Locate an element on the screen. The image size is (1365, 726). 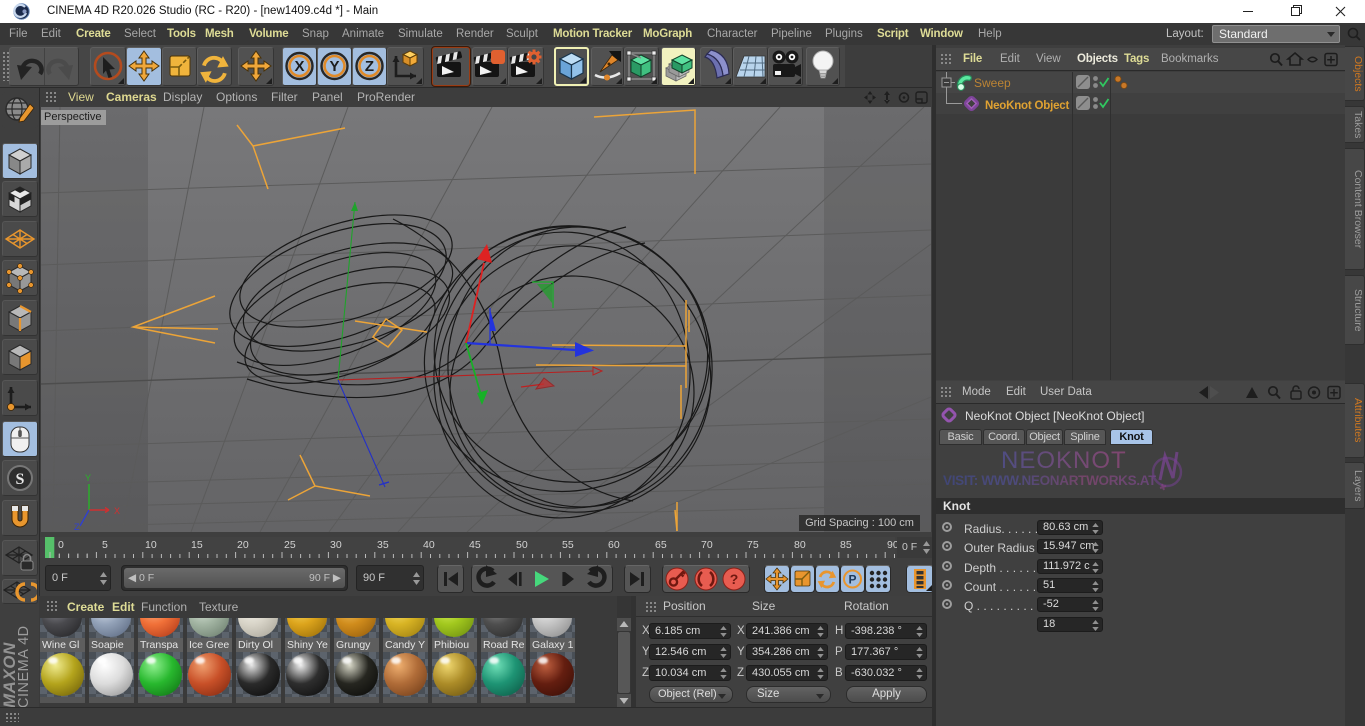
svg-text: S is located at coordinates (20, 479).